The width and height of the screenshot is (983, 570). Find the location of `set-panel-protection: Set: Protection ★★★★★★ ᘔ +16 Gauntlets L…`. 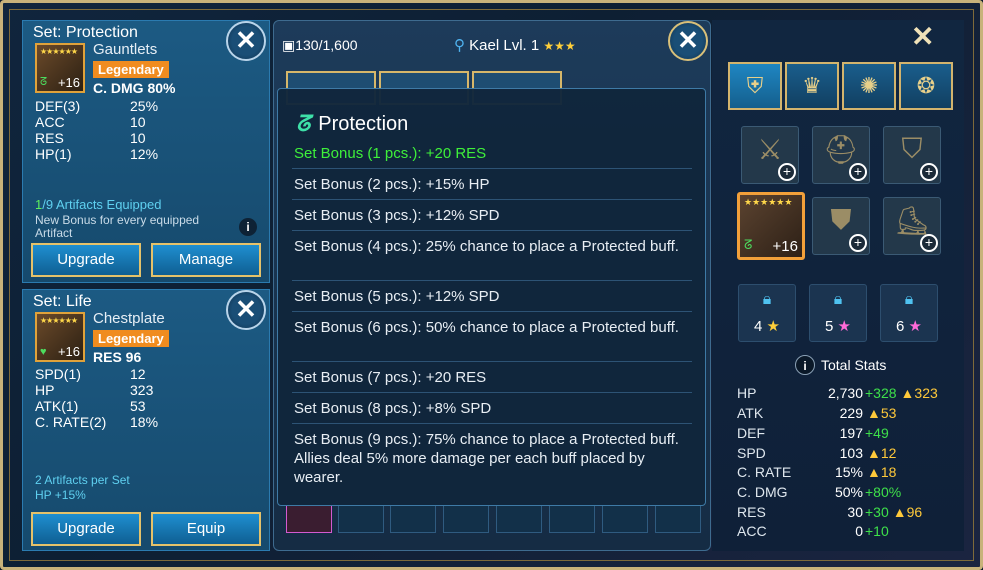

set-panel-protection: Set: Protection ★★★★★★ ᘔ +16 Gauntlets L… is located at coordinates (146, 151).